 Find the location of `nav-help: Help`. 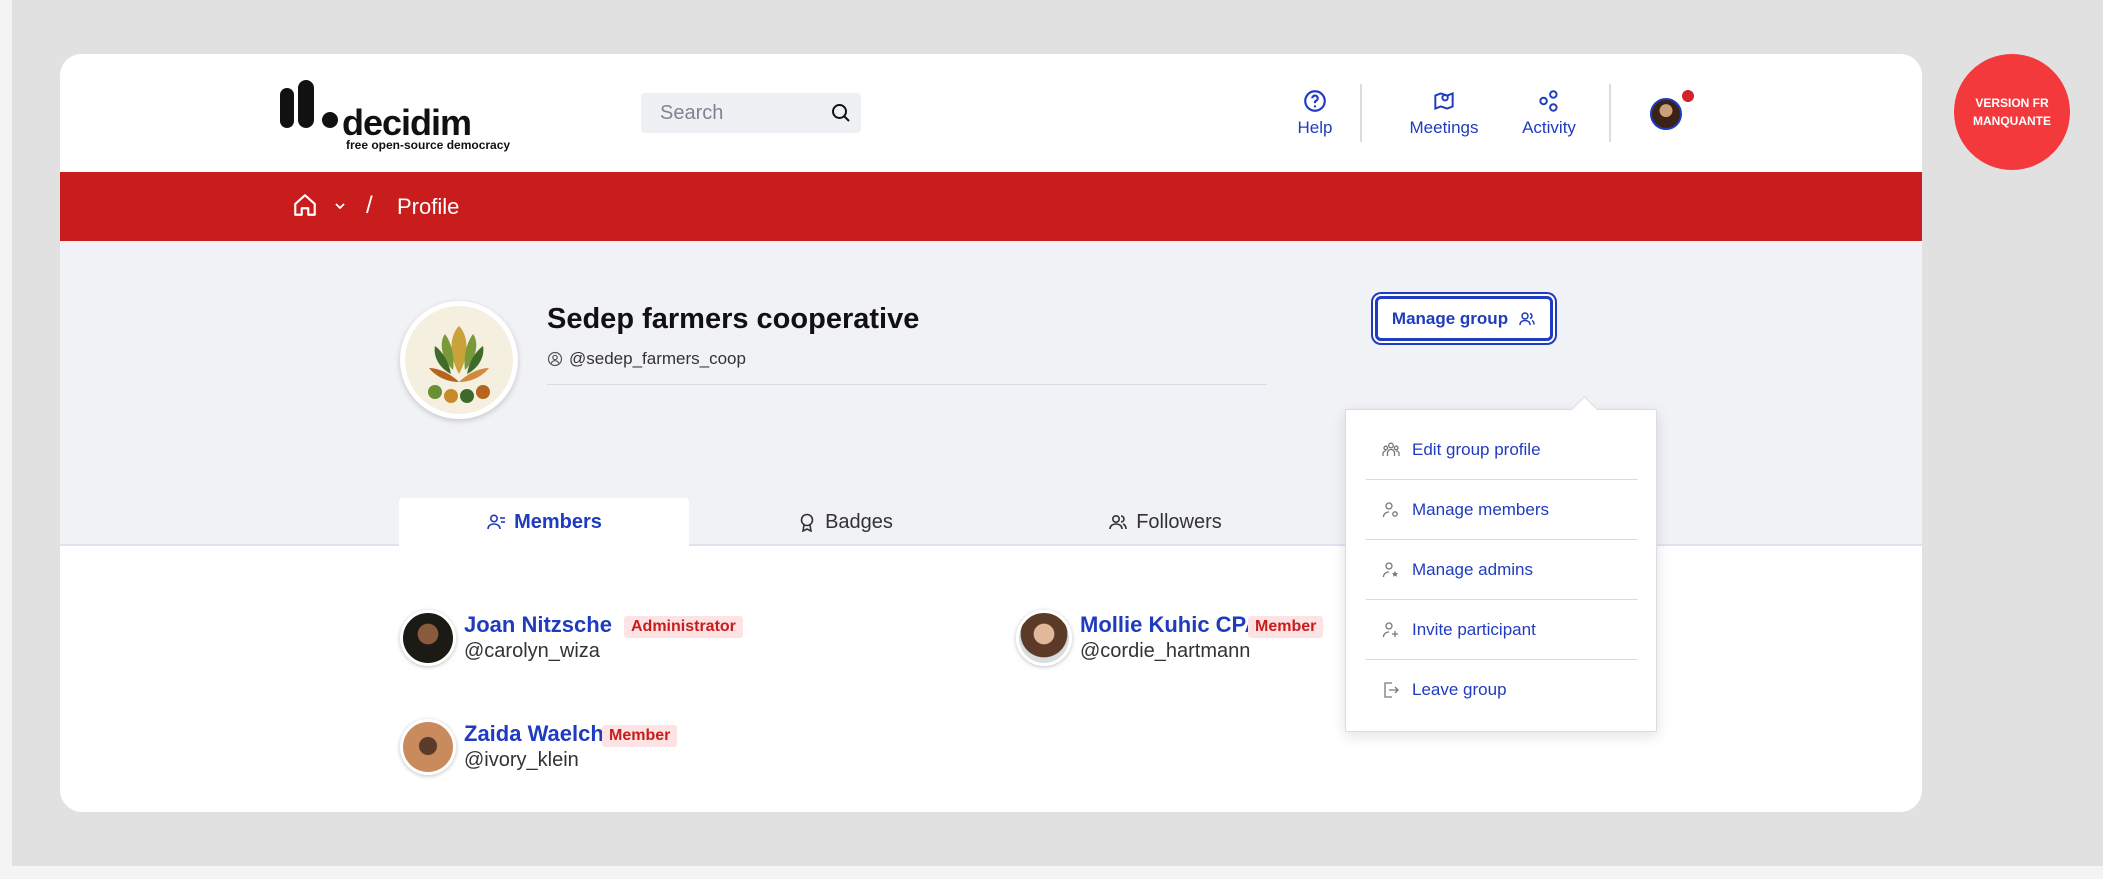

nav-help: Help is located at coordinates (1315, 118).